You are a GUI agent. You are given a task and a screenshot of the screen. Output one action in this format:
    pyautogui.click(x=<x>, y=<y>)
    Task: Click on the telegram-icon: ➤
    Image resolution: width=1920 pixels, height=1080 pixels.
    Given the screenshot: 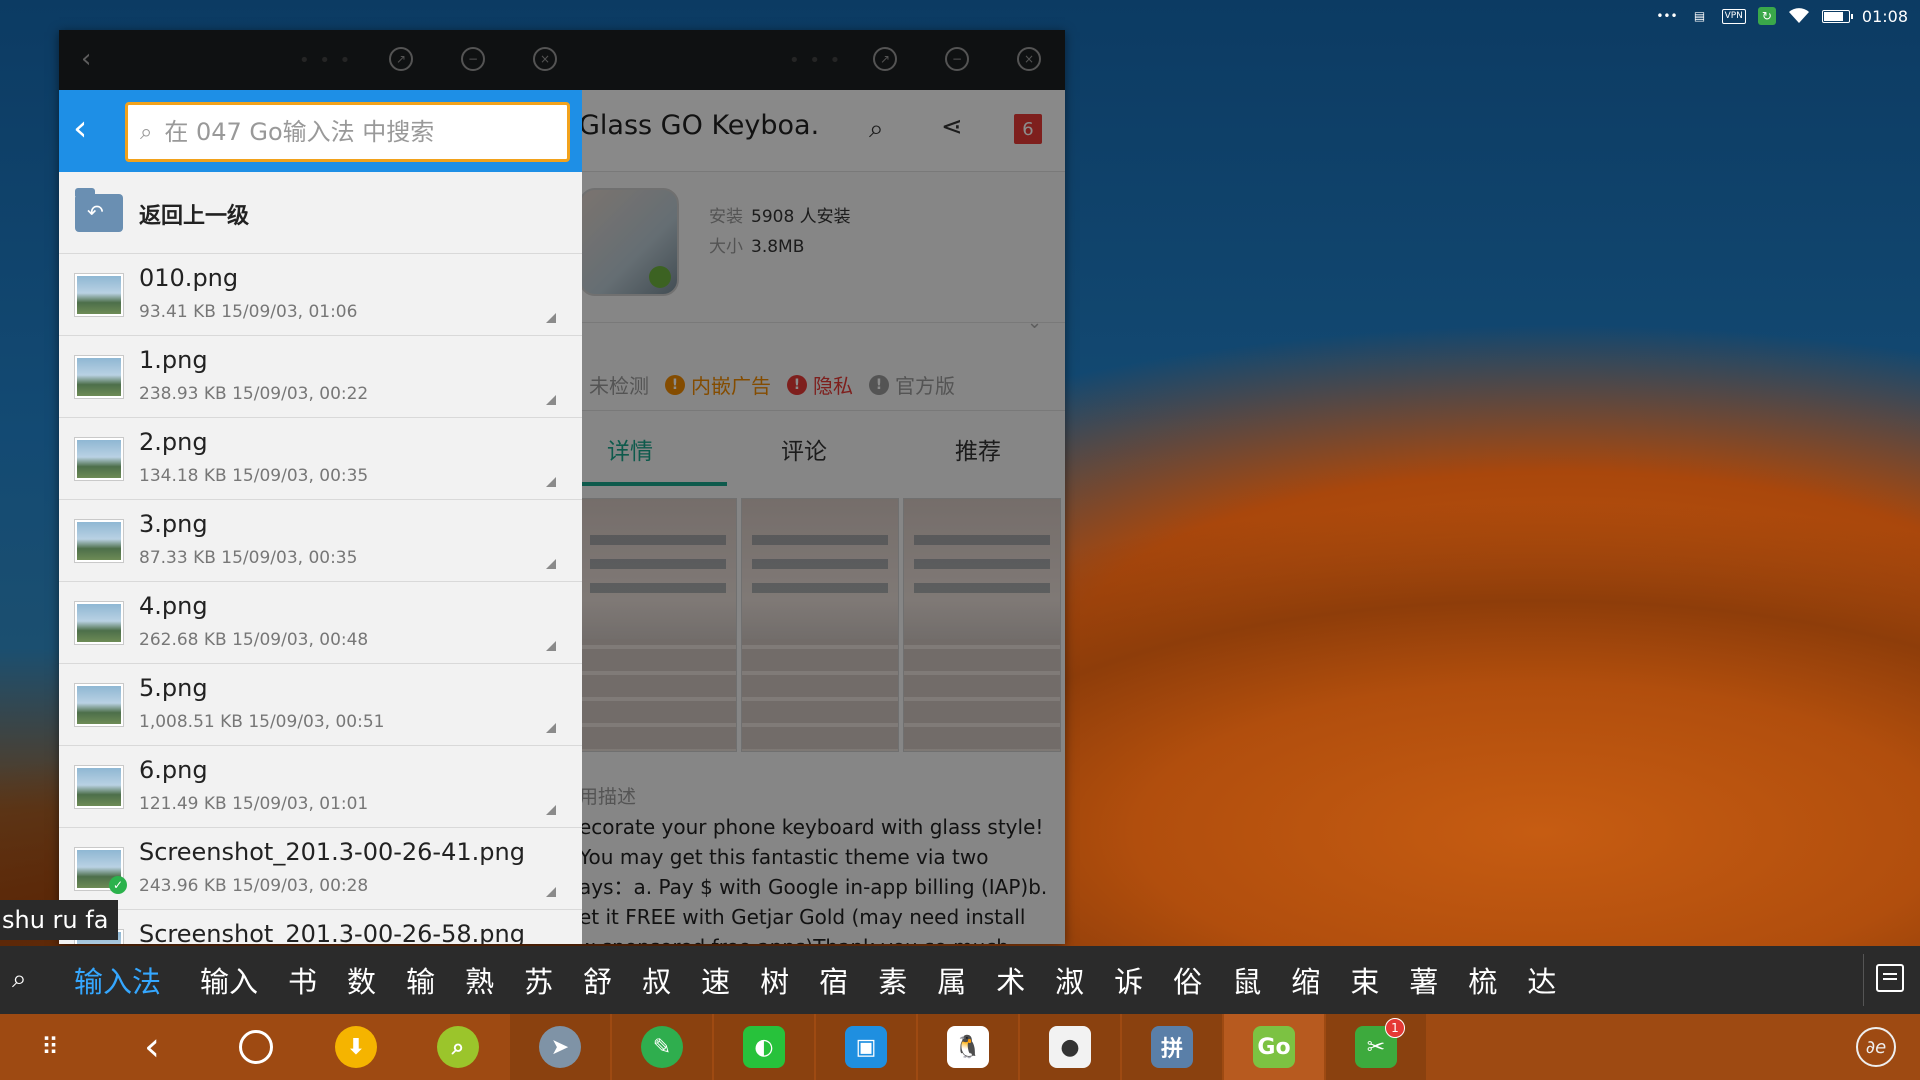 What is the action you would take?
    pyautogui.click(x=560, y=1047)
    